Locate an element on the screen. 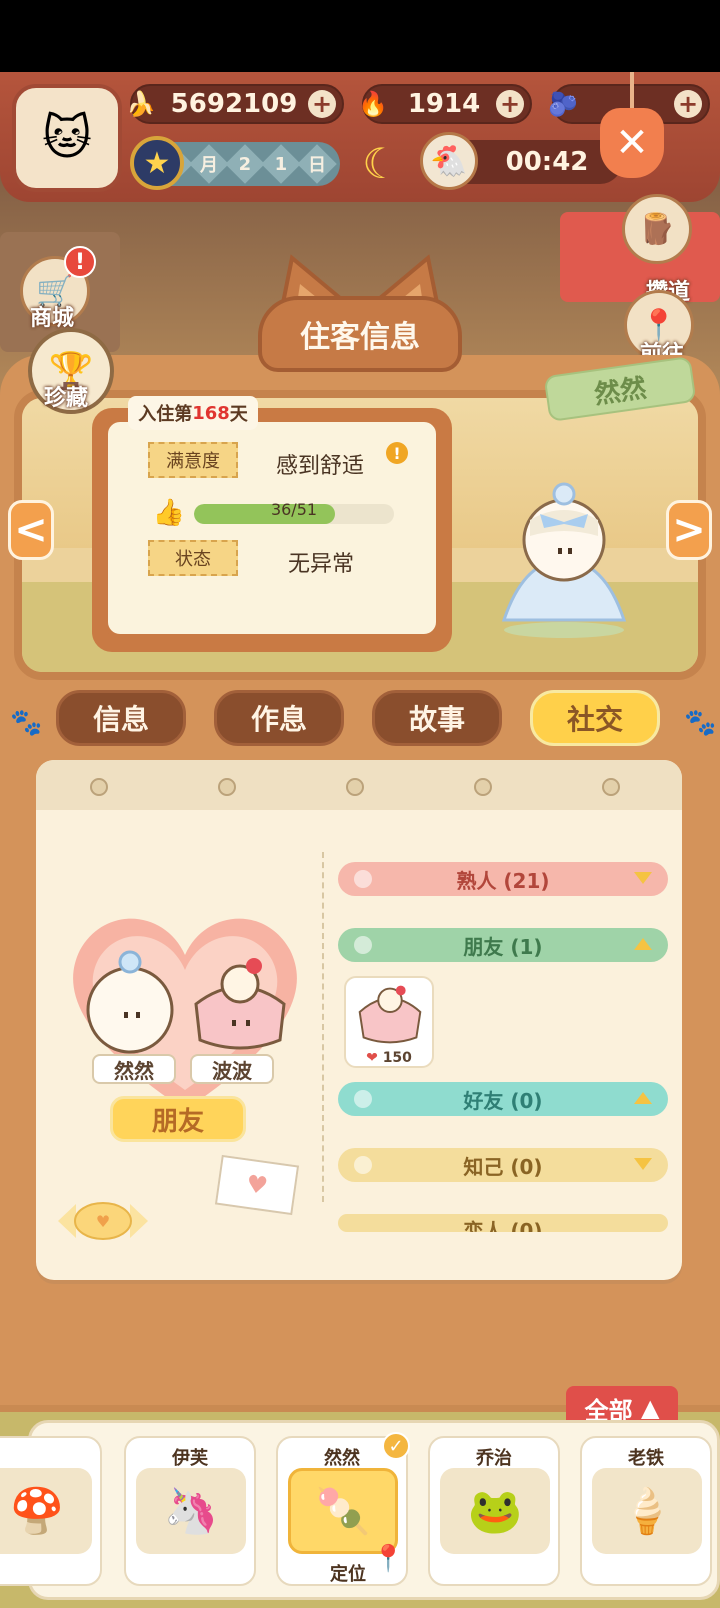 This screenshot has width=720, height=1608. banana-currency: 🍌 5692109 + is located at coordinates (235, 104).